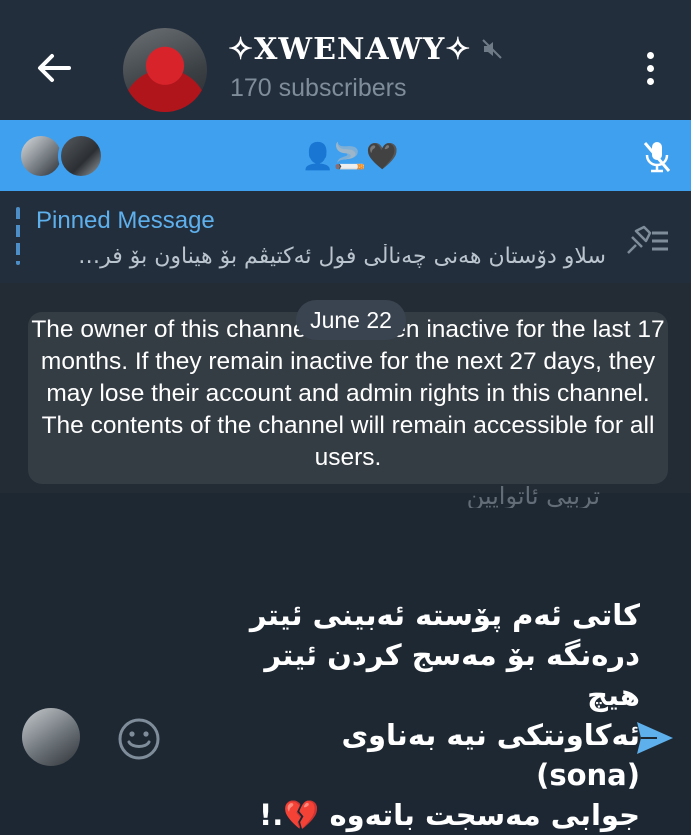 The image size is (691, 835). I want to click on muted-speaker-icon, so click(492, 49).